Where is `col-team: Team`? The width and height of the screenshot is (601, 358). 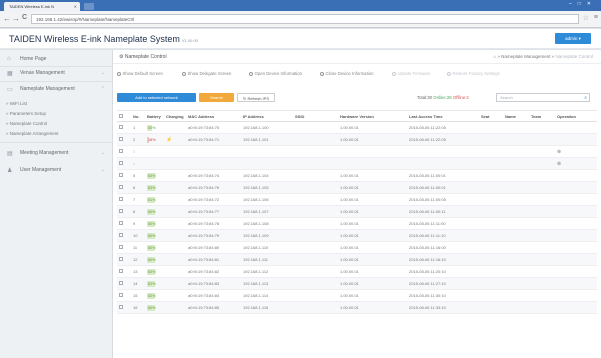 col-team: Team is located at coordinates (542, 116).